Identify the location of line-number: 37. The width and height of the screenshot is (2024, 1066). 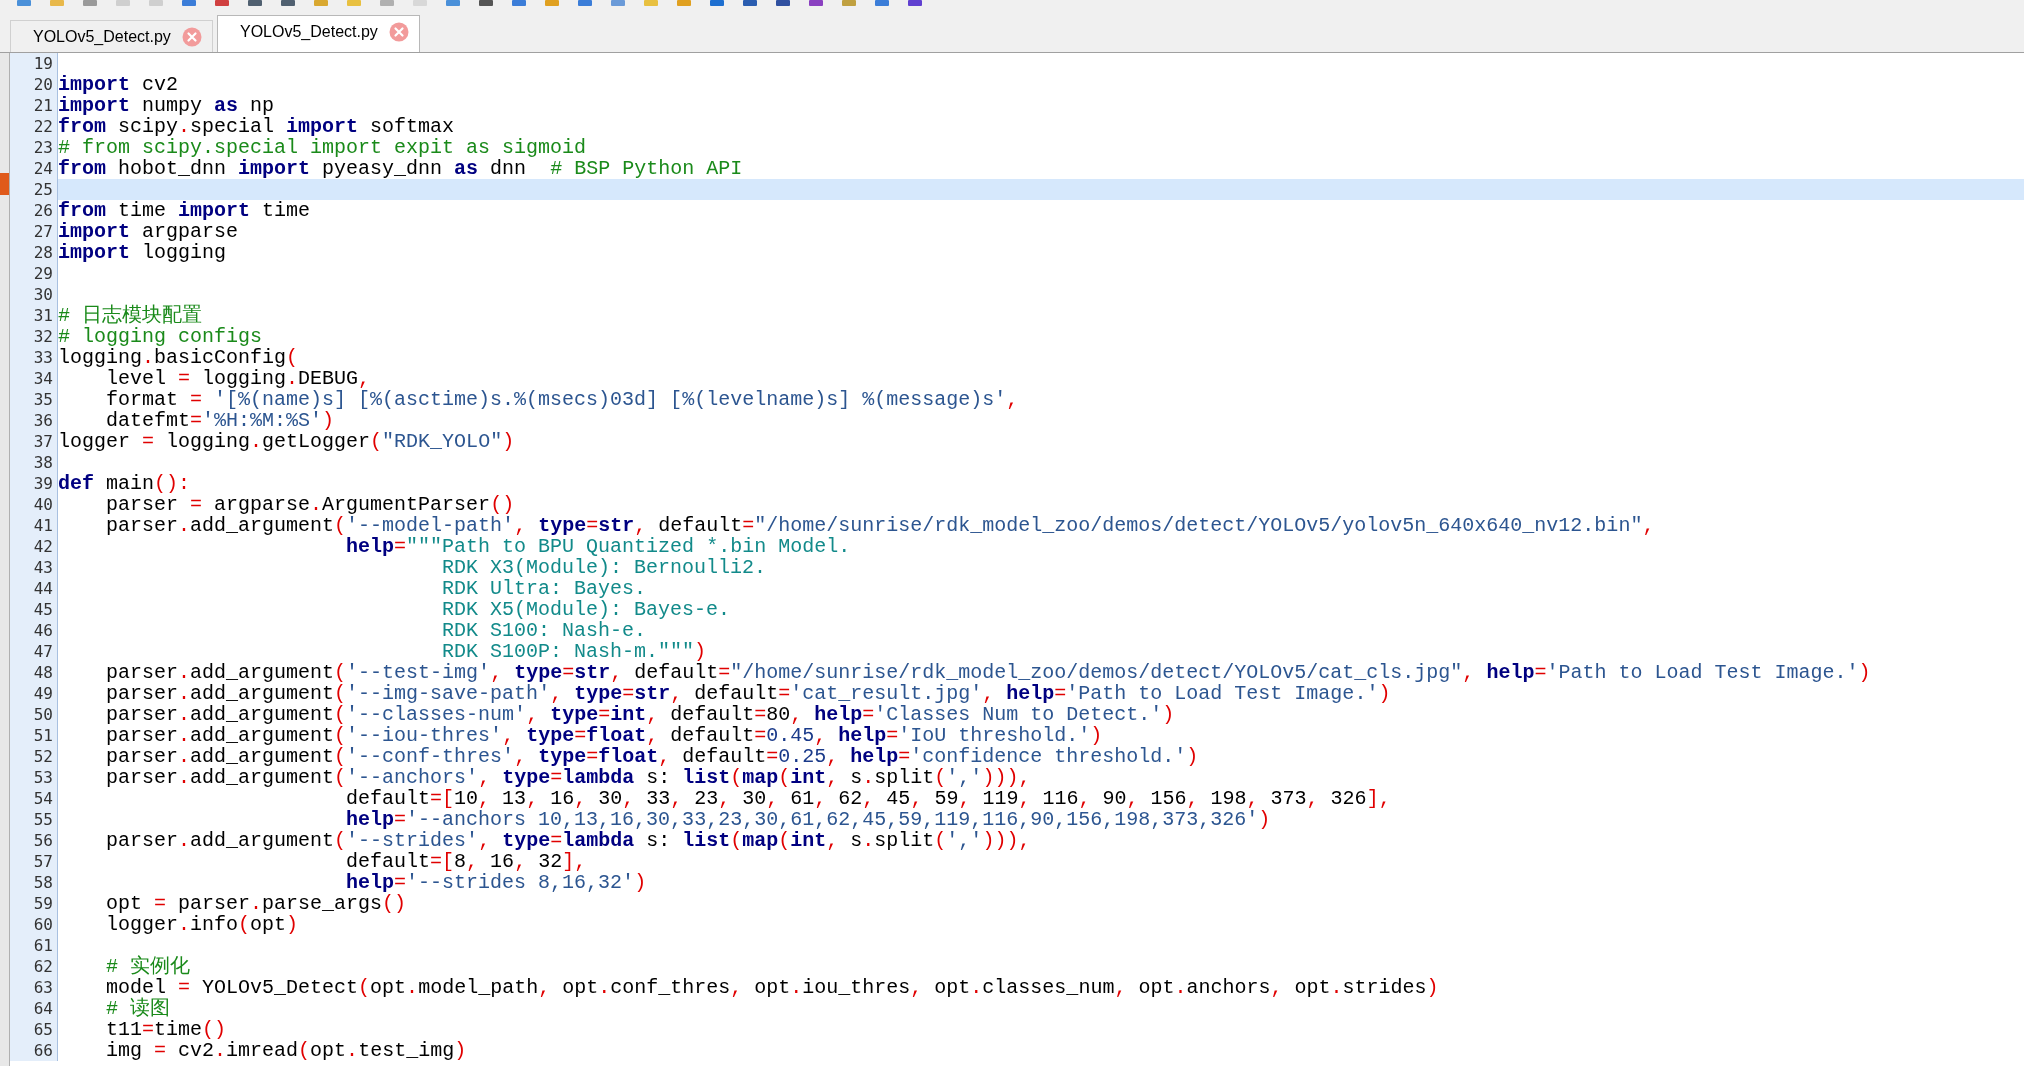
(34, 441).